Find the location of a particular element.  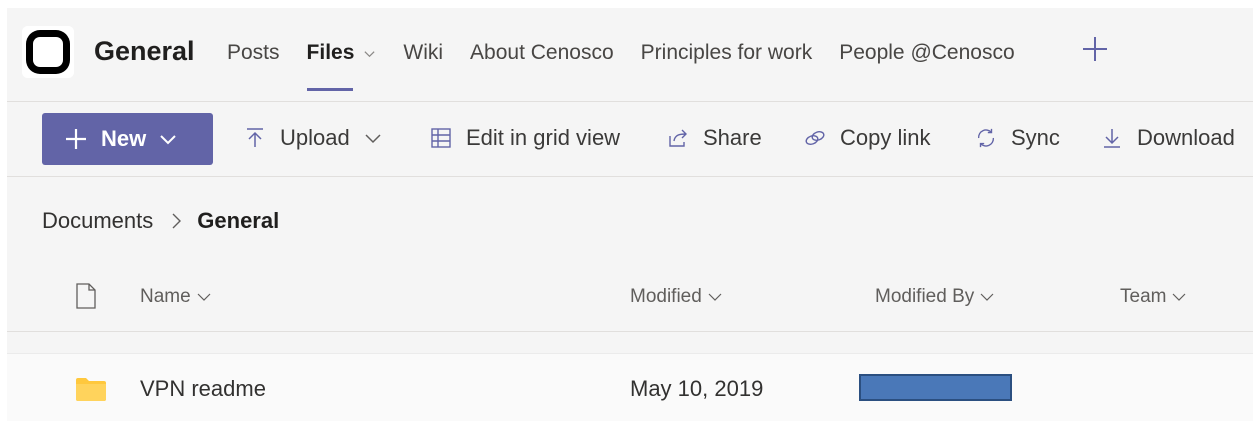

tab-label: People @Cenosco is located at coordinates (927, 52).